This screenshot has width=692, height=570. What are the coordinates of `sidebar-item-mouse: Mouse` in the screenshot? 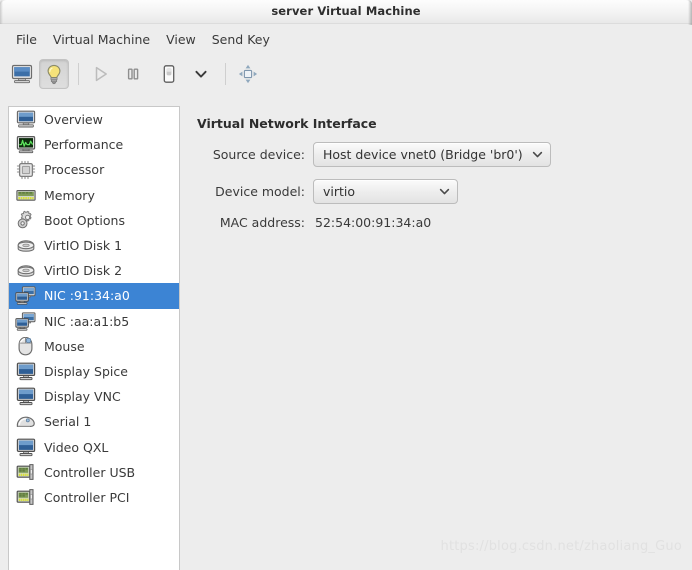 It's located at (94, 346).